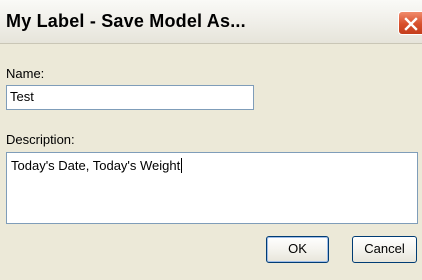  What do you see at coordinates (25, 73) in the screenshot?
I see `name-label: Name:` at bounding box center [25, 73].